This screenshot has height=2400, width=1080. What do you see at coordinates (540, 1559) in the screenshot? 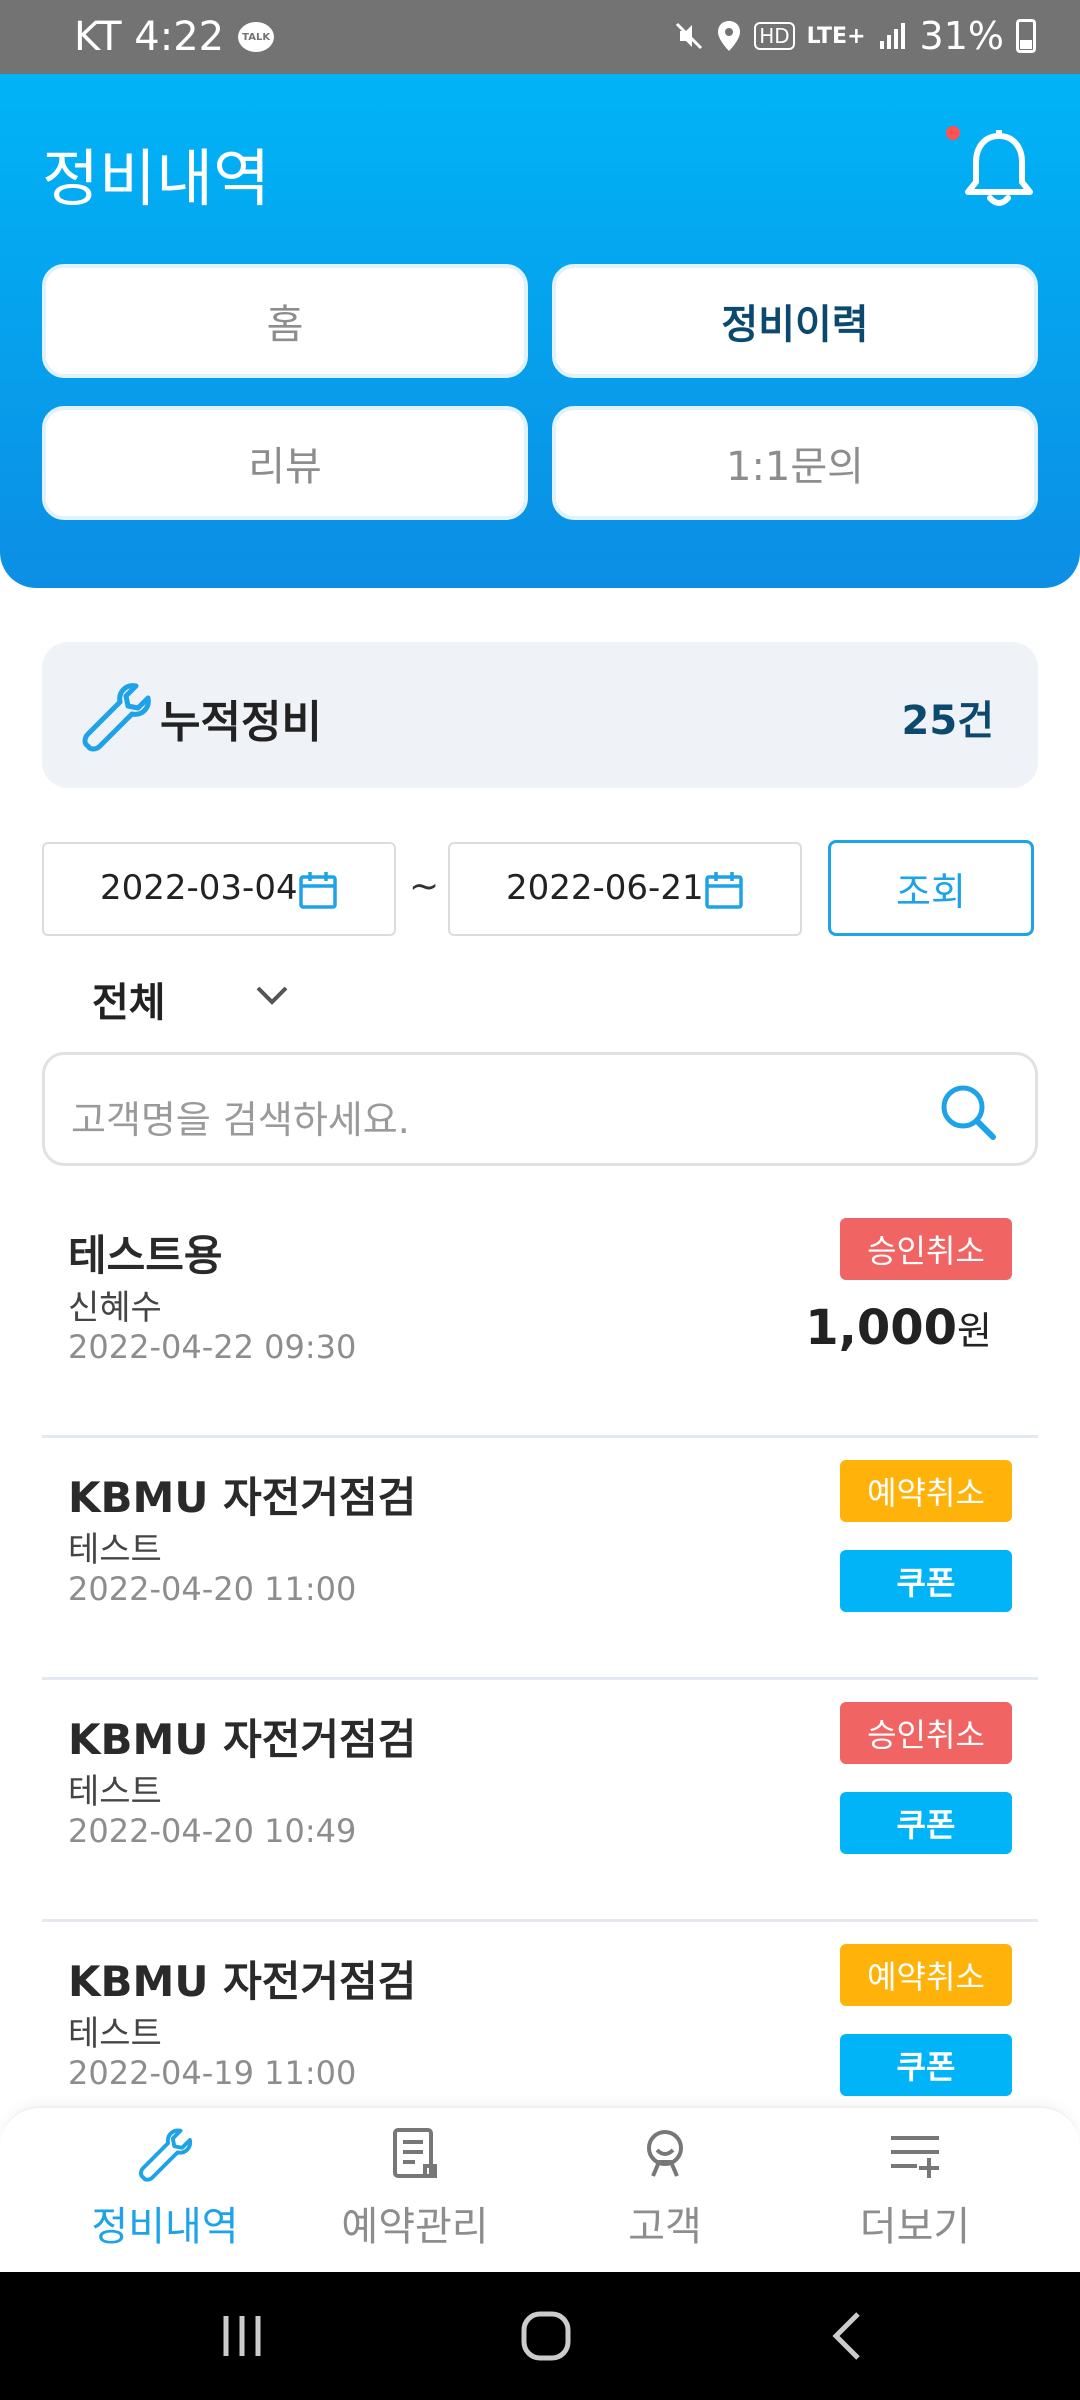
I see `list-item: KBMU 자전거점검 테스트 2022-04-20 11:00 예약취소 쿠폰` at bounding box center [540, 1559].